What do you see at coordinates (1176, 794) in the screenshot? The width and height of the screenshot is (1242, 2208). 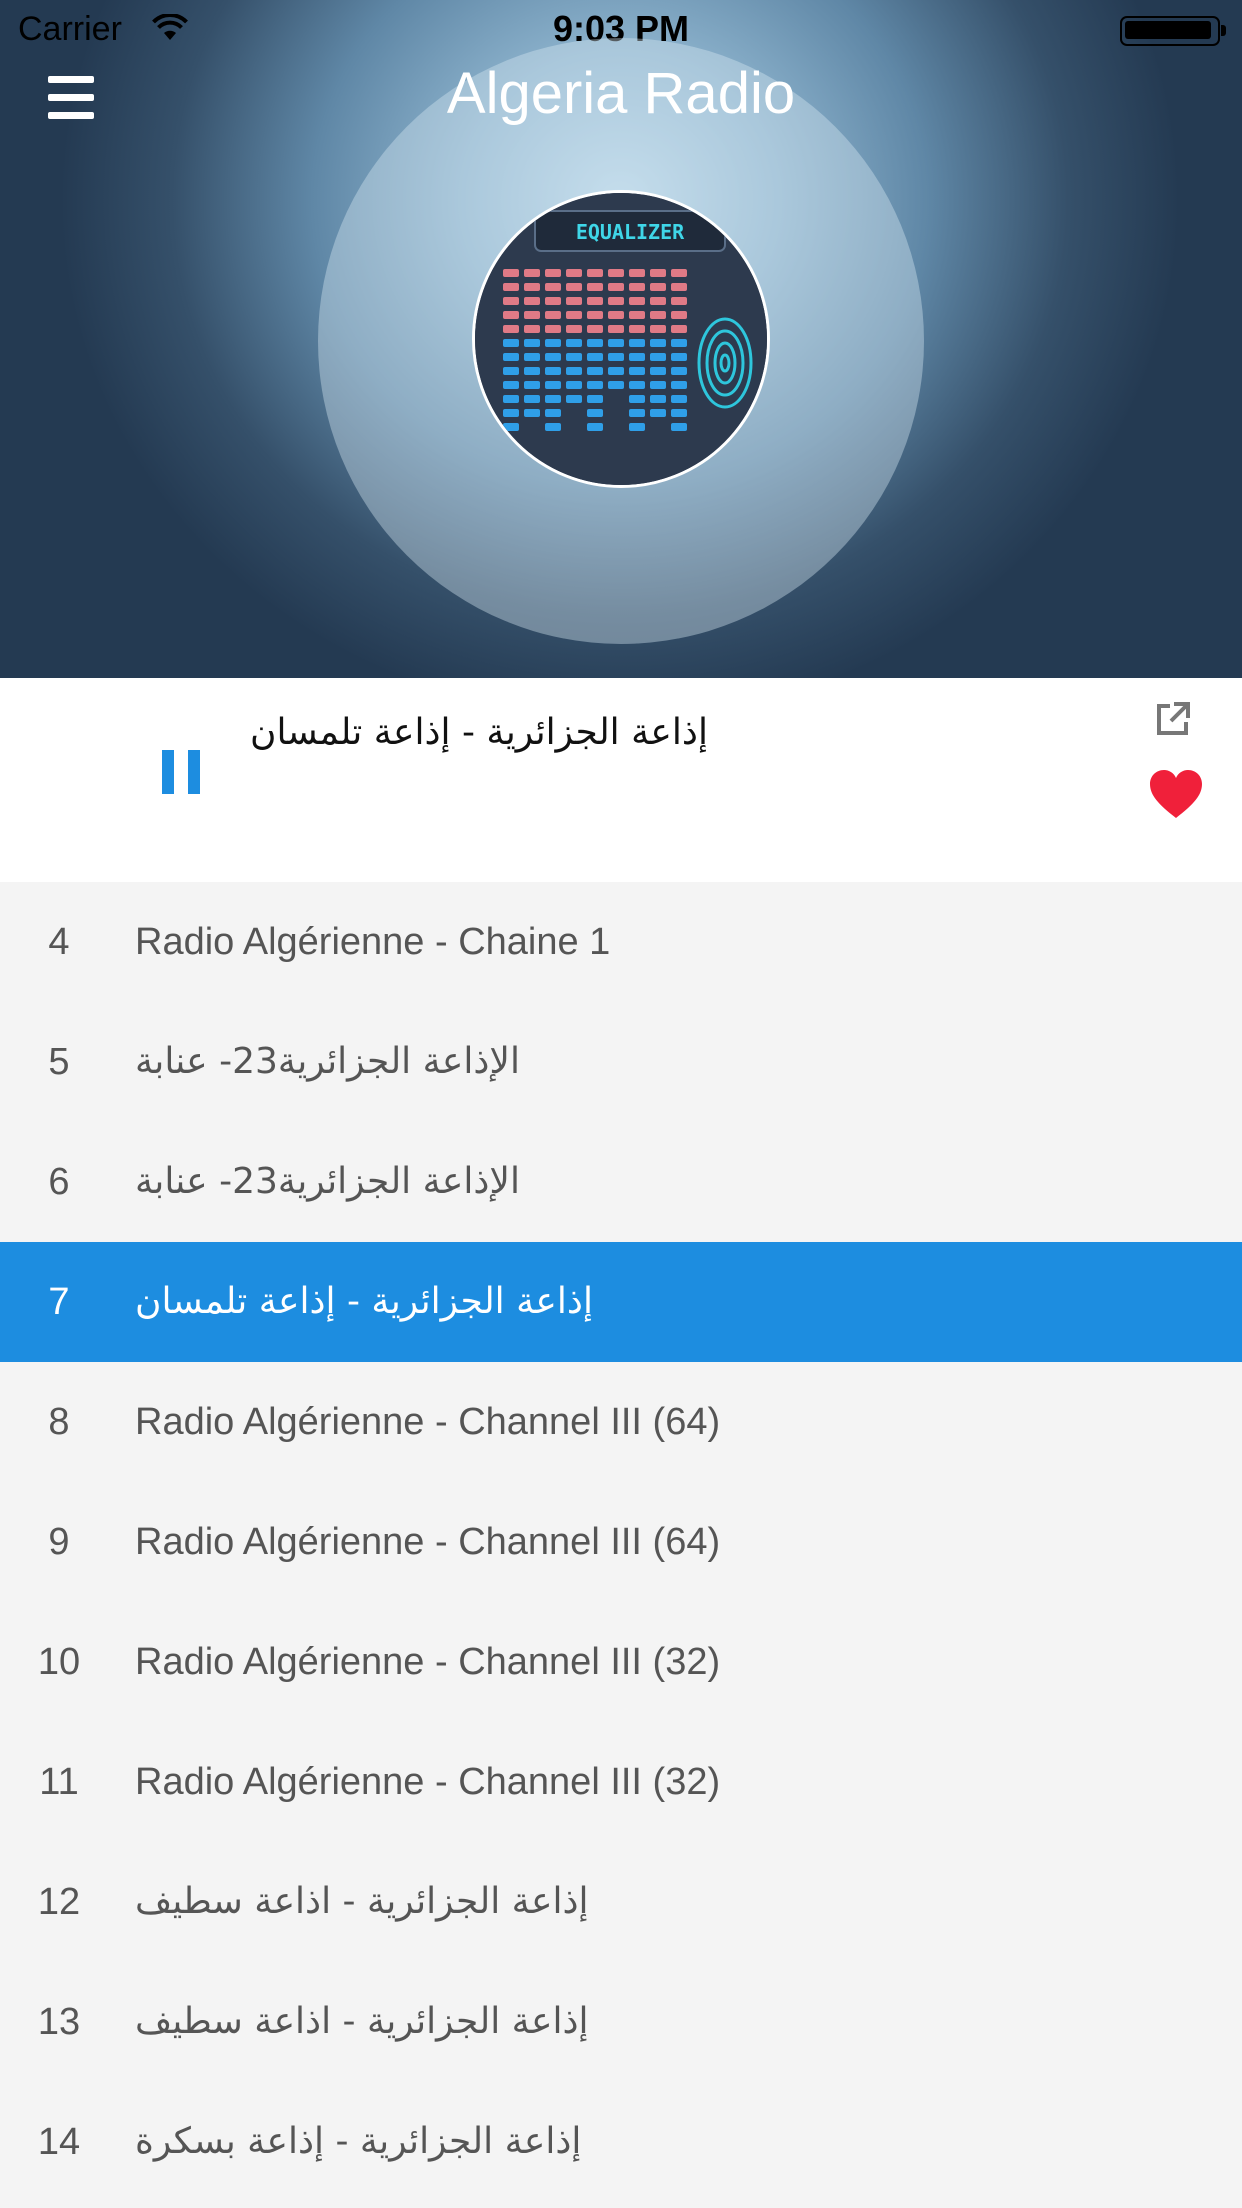 I see `heart-icon` at bounding box center [1176, 794].